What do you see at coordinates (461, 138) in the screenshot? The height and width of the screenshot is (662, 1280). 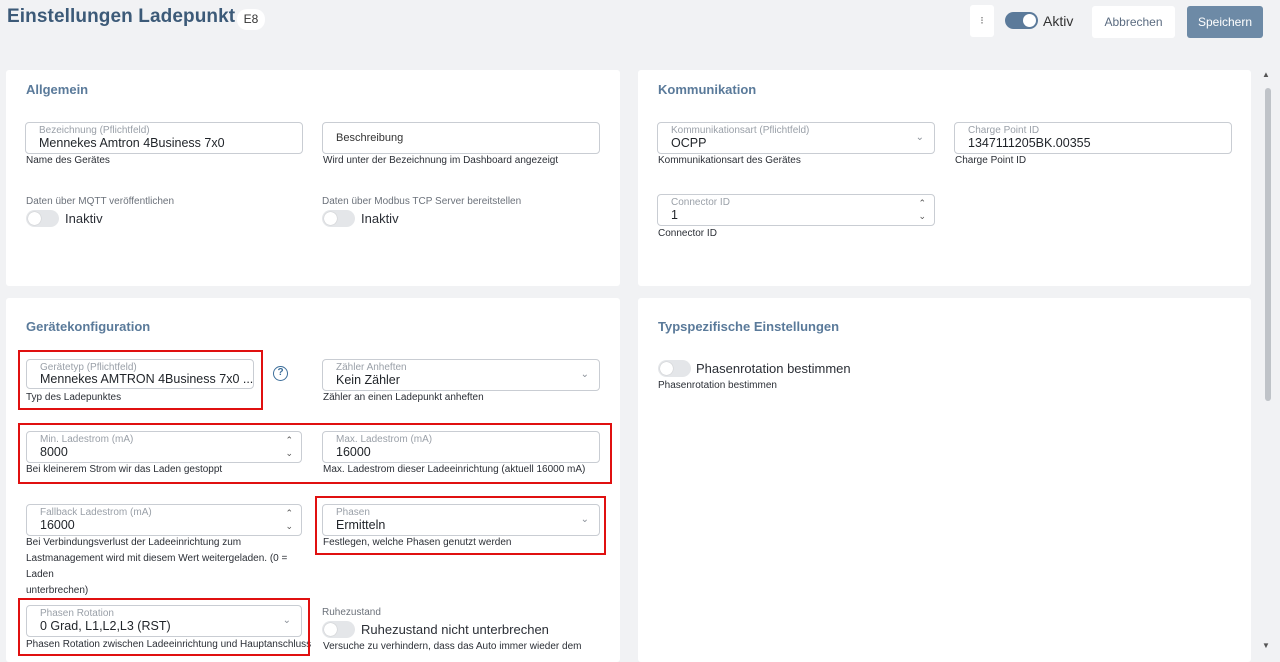 I see `beschreibung-field: Beschreibung` at bounding box center [461, 138].